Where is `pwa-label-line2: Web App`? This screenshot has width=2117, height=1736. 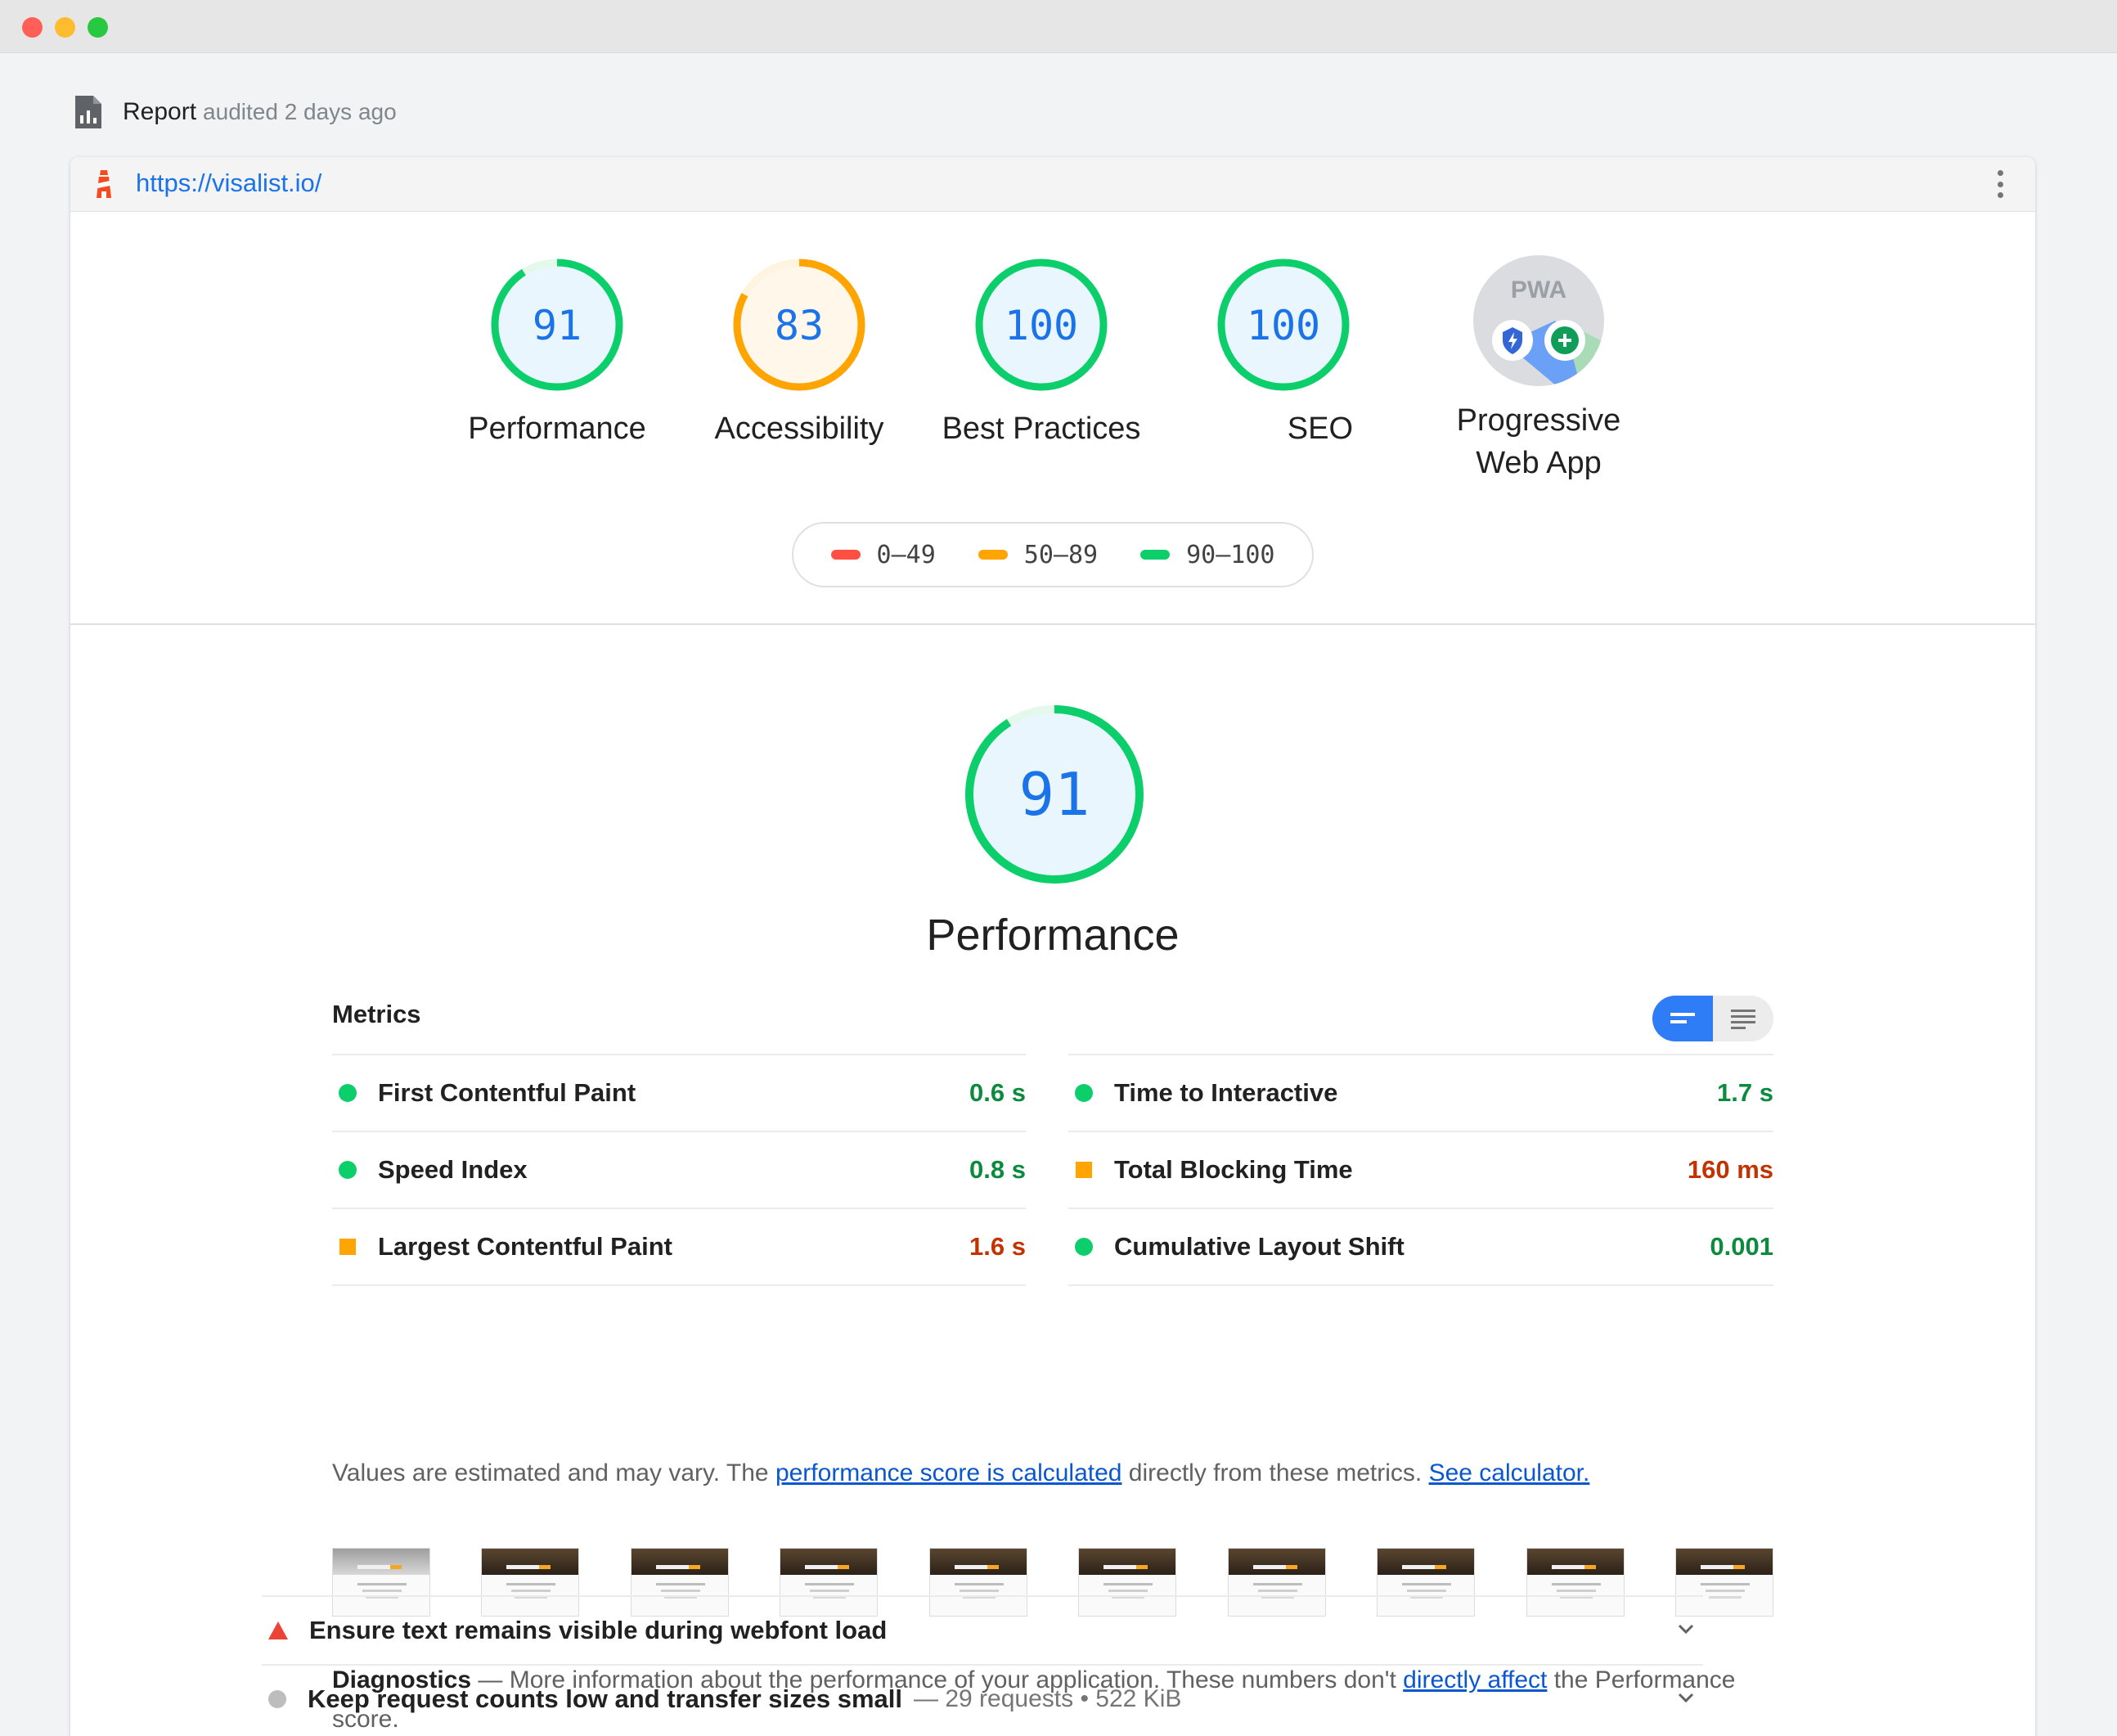
pwa-label-line2: Web App is located at coordinates (1539, 463).